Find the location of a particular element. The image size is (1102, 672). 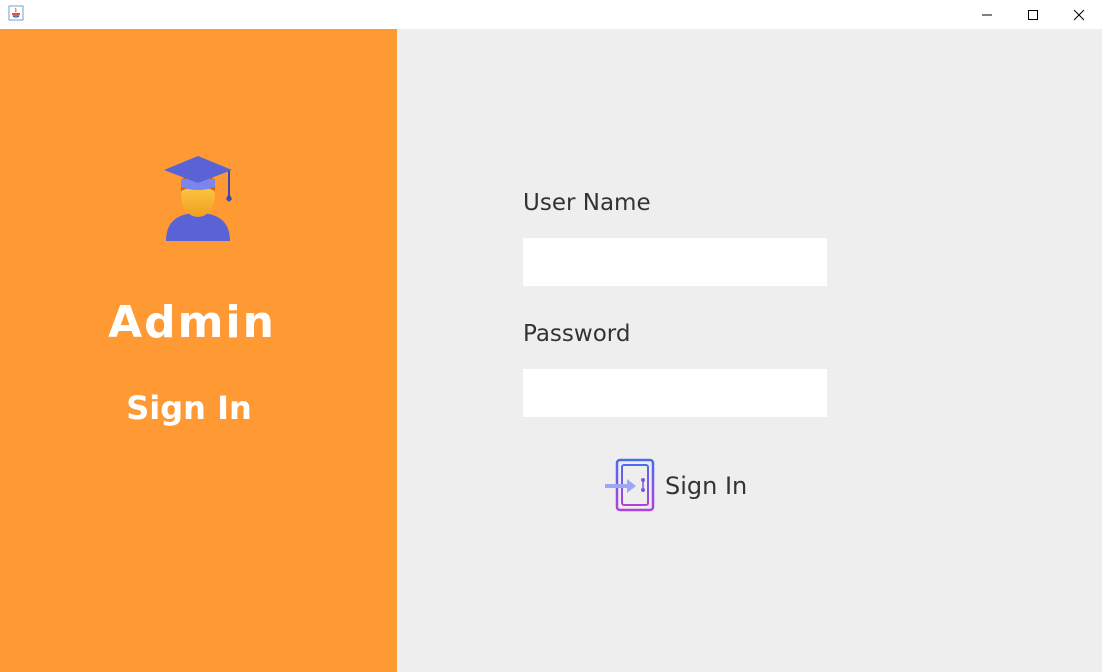

username-label: User Name is located at coordinates (587, 203).